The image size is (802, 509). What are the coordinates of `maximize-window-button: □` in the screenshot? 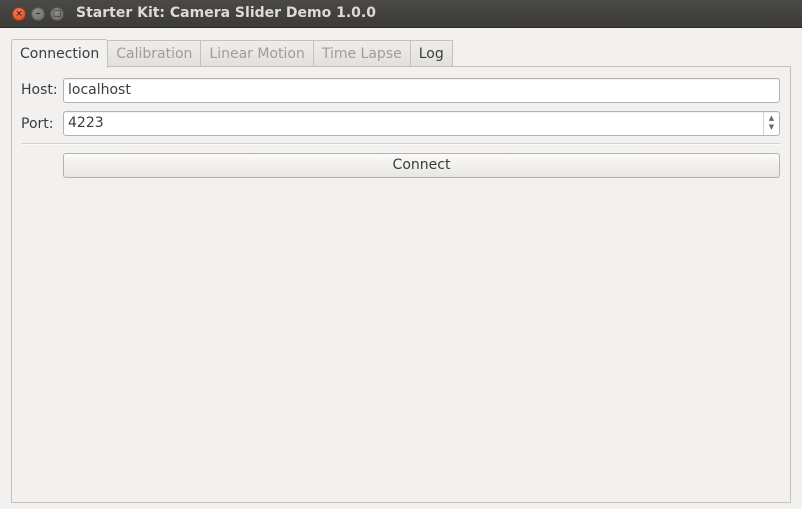 It's located at (57, 14).